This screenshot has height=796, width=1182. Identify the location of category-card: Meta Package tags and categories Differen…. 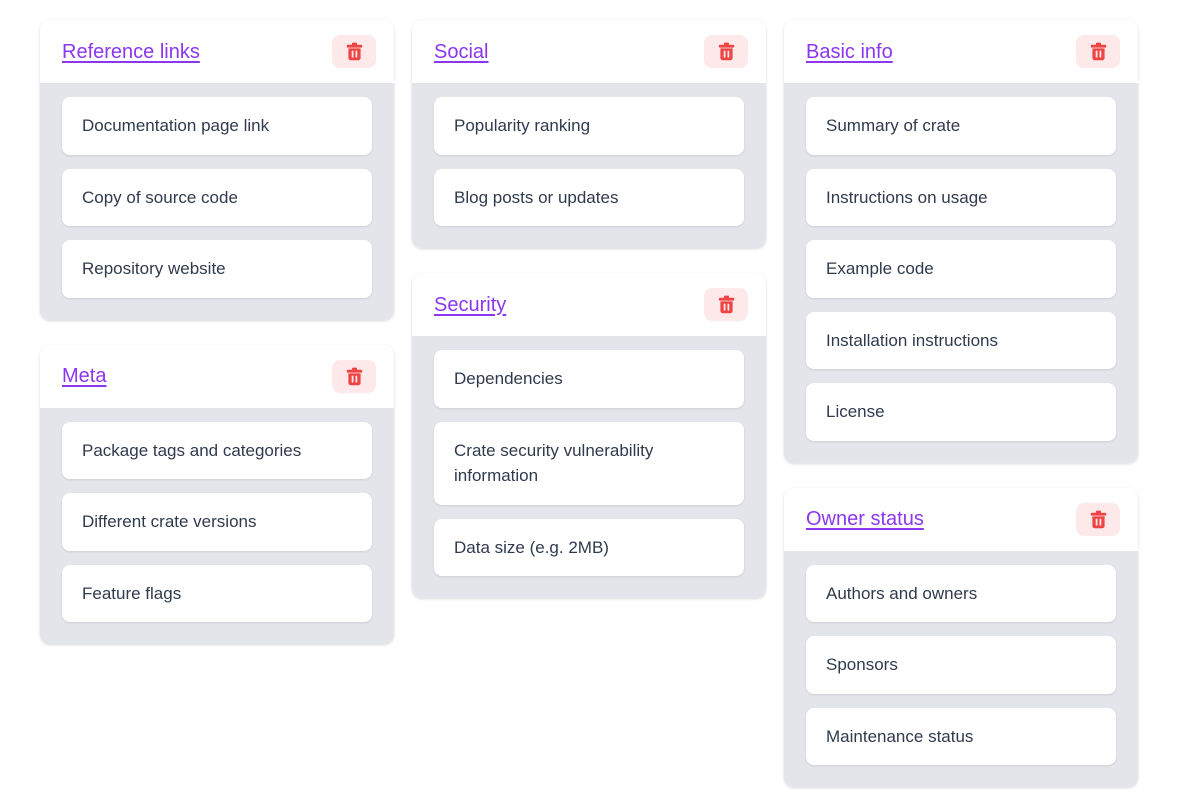
(217, 494).